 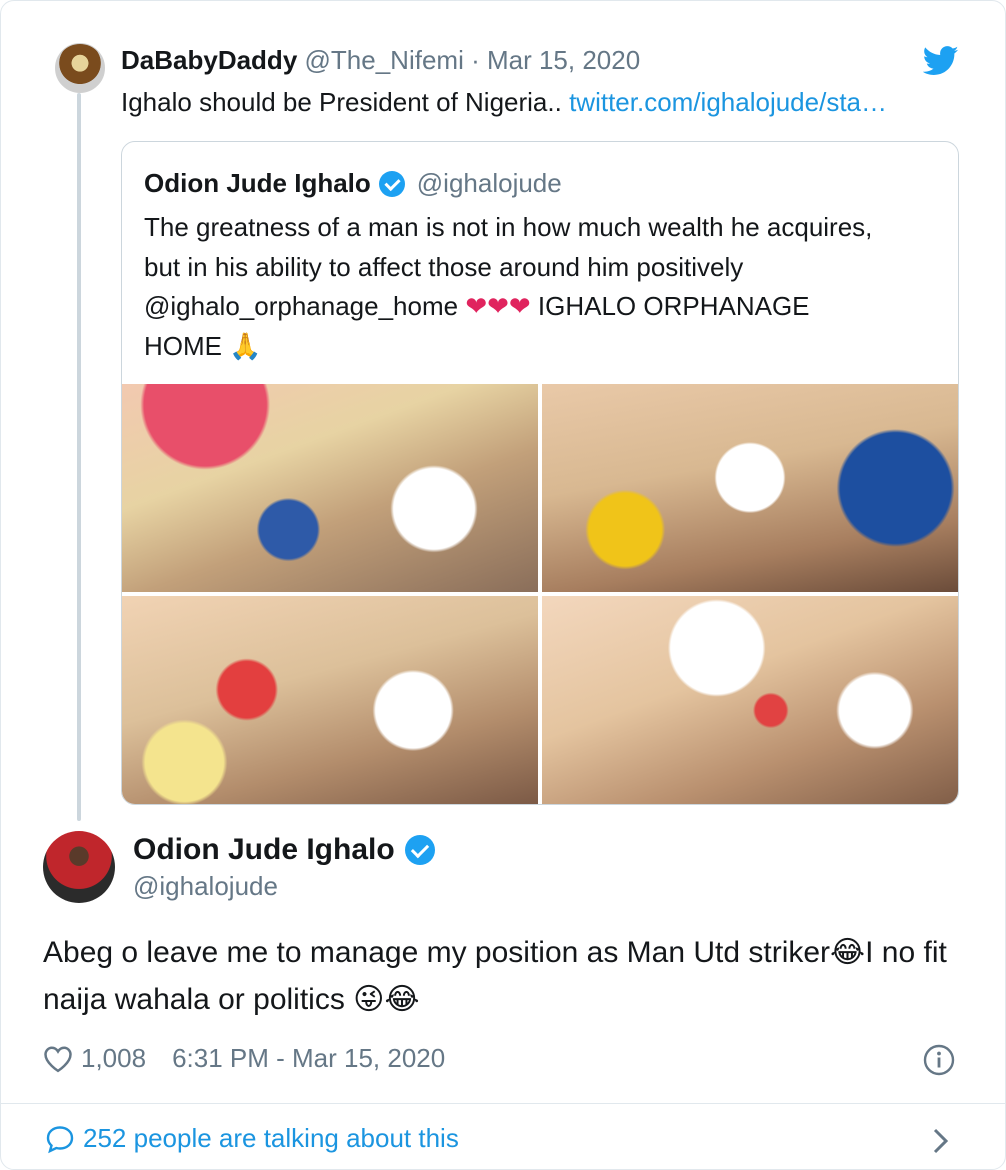 I want to click on tweet-stats: 1,008 6:31 PM - Mar 15, 2020, so click(x=244, y=1058).